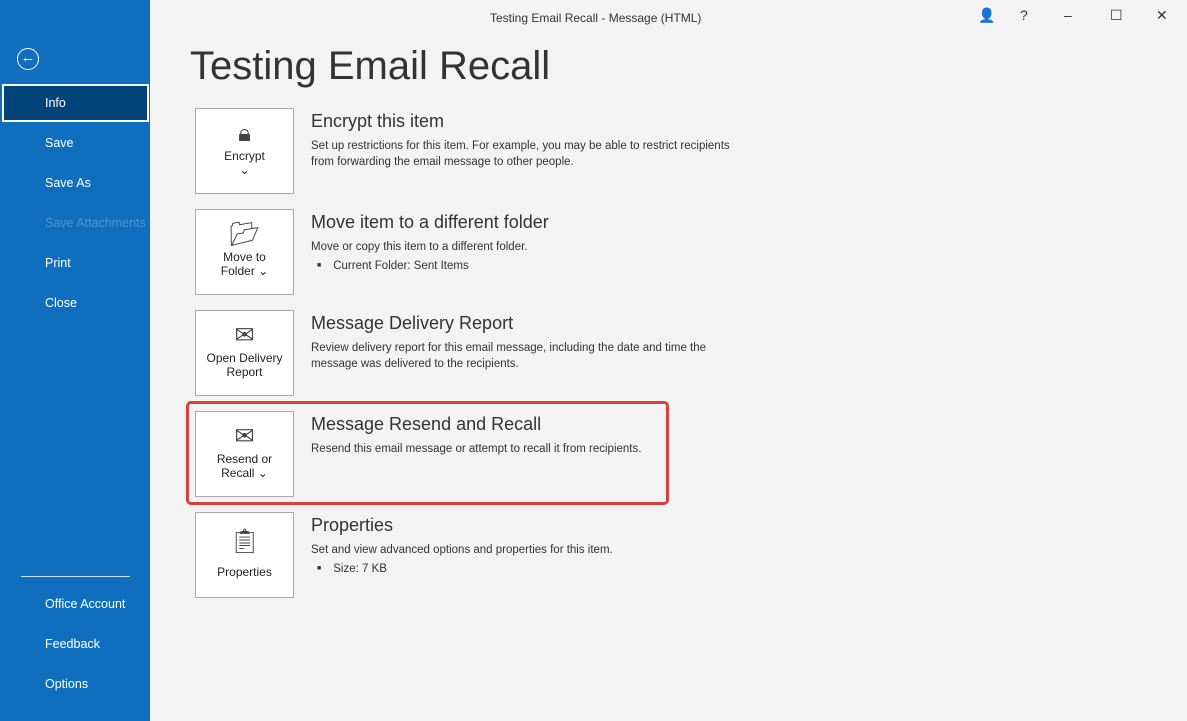 The image size is (1187, 721). I want to click on properties-button: 📋︎ Properties, so click(244, 555).